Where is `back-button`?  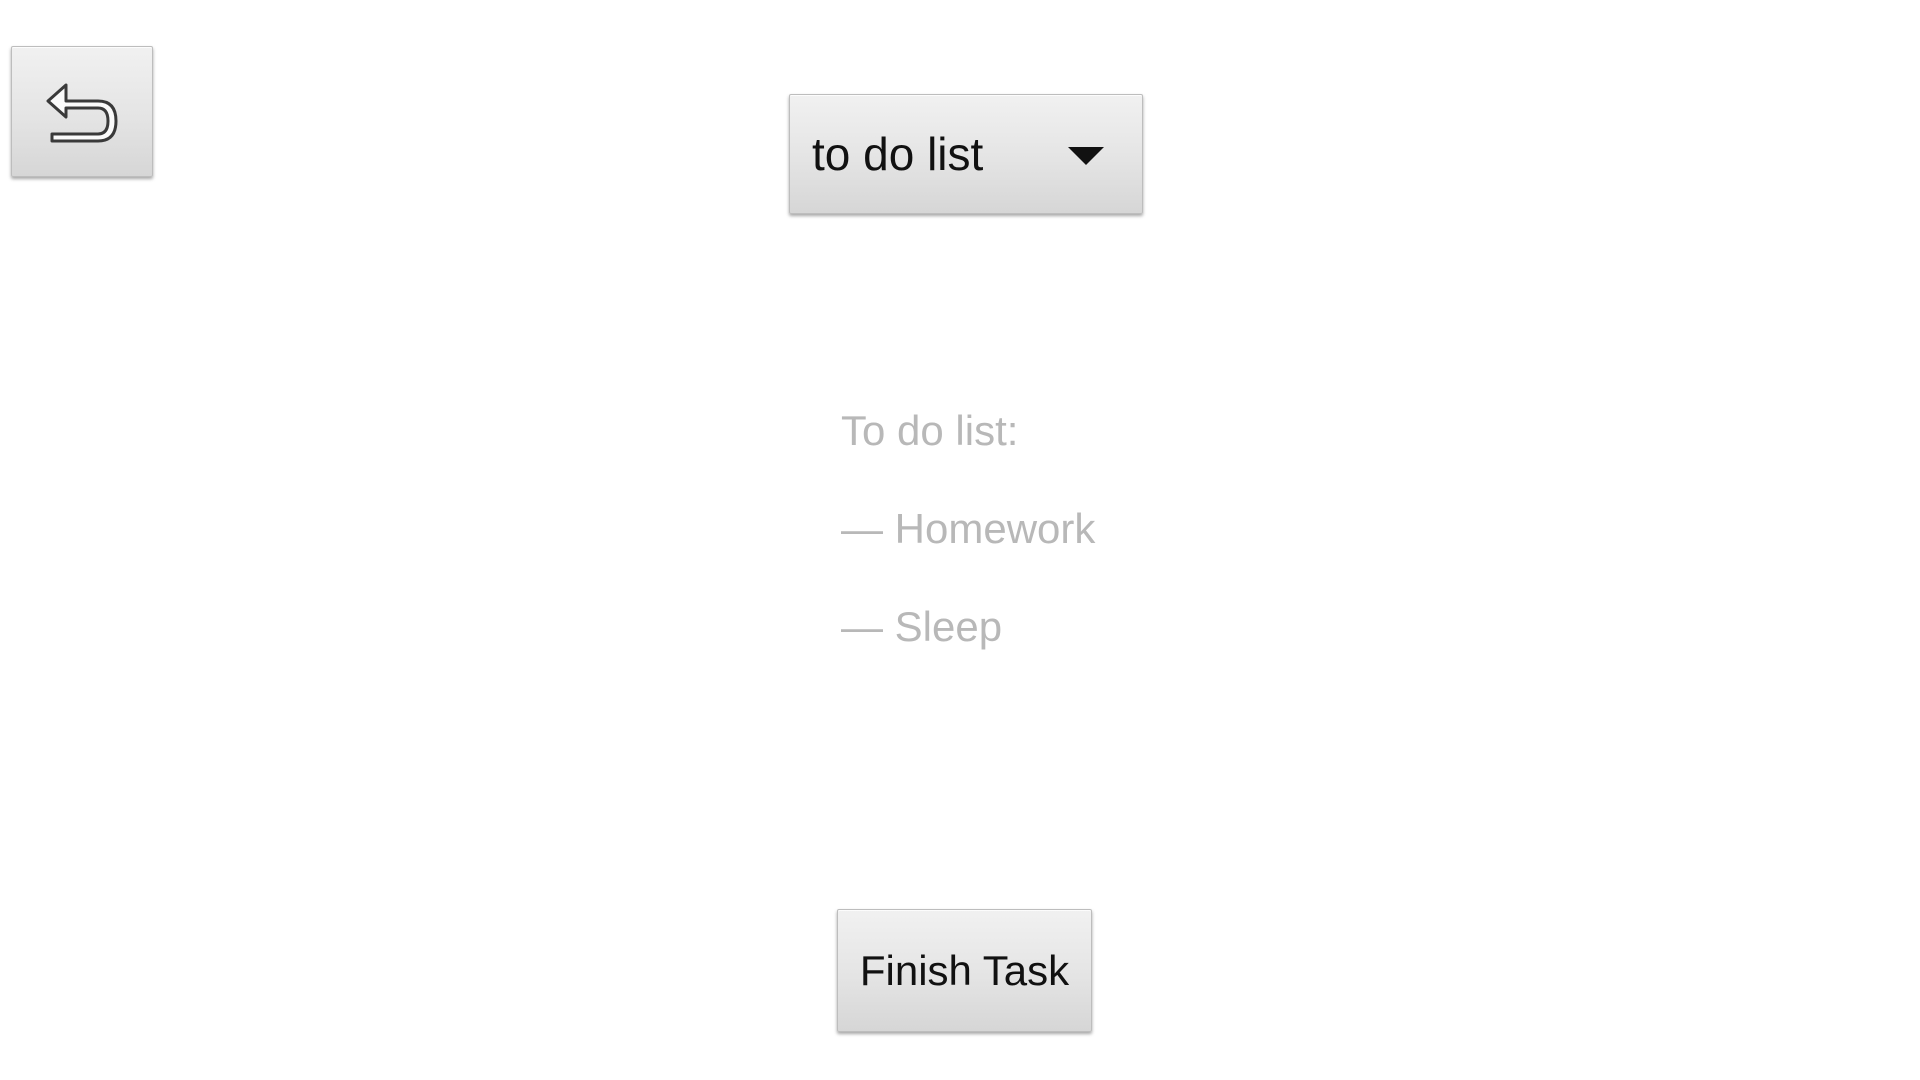 back-button is located at coordinates (82, 111).